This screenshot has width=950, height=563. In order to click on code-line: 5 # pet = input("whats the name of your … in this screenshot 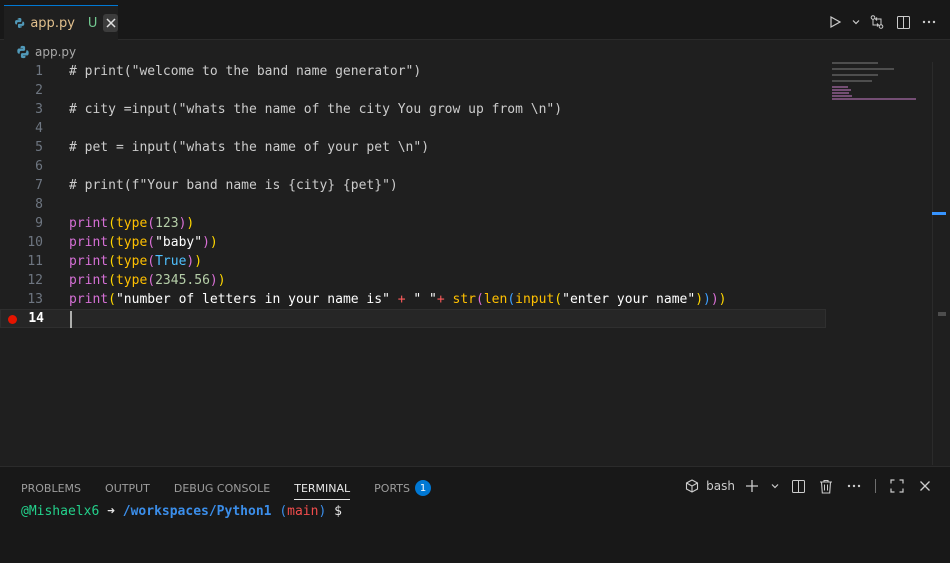, I will do `click(413, 147)`.